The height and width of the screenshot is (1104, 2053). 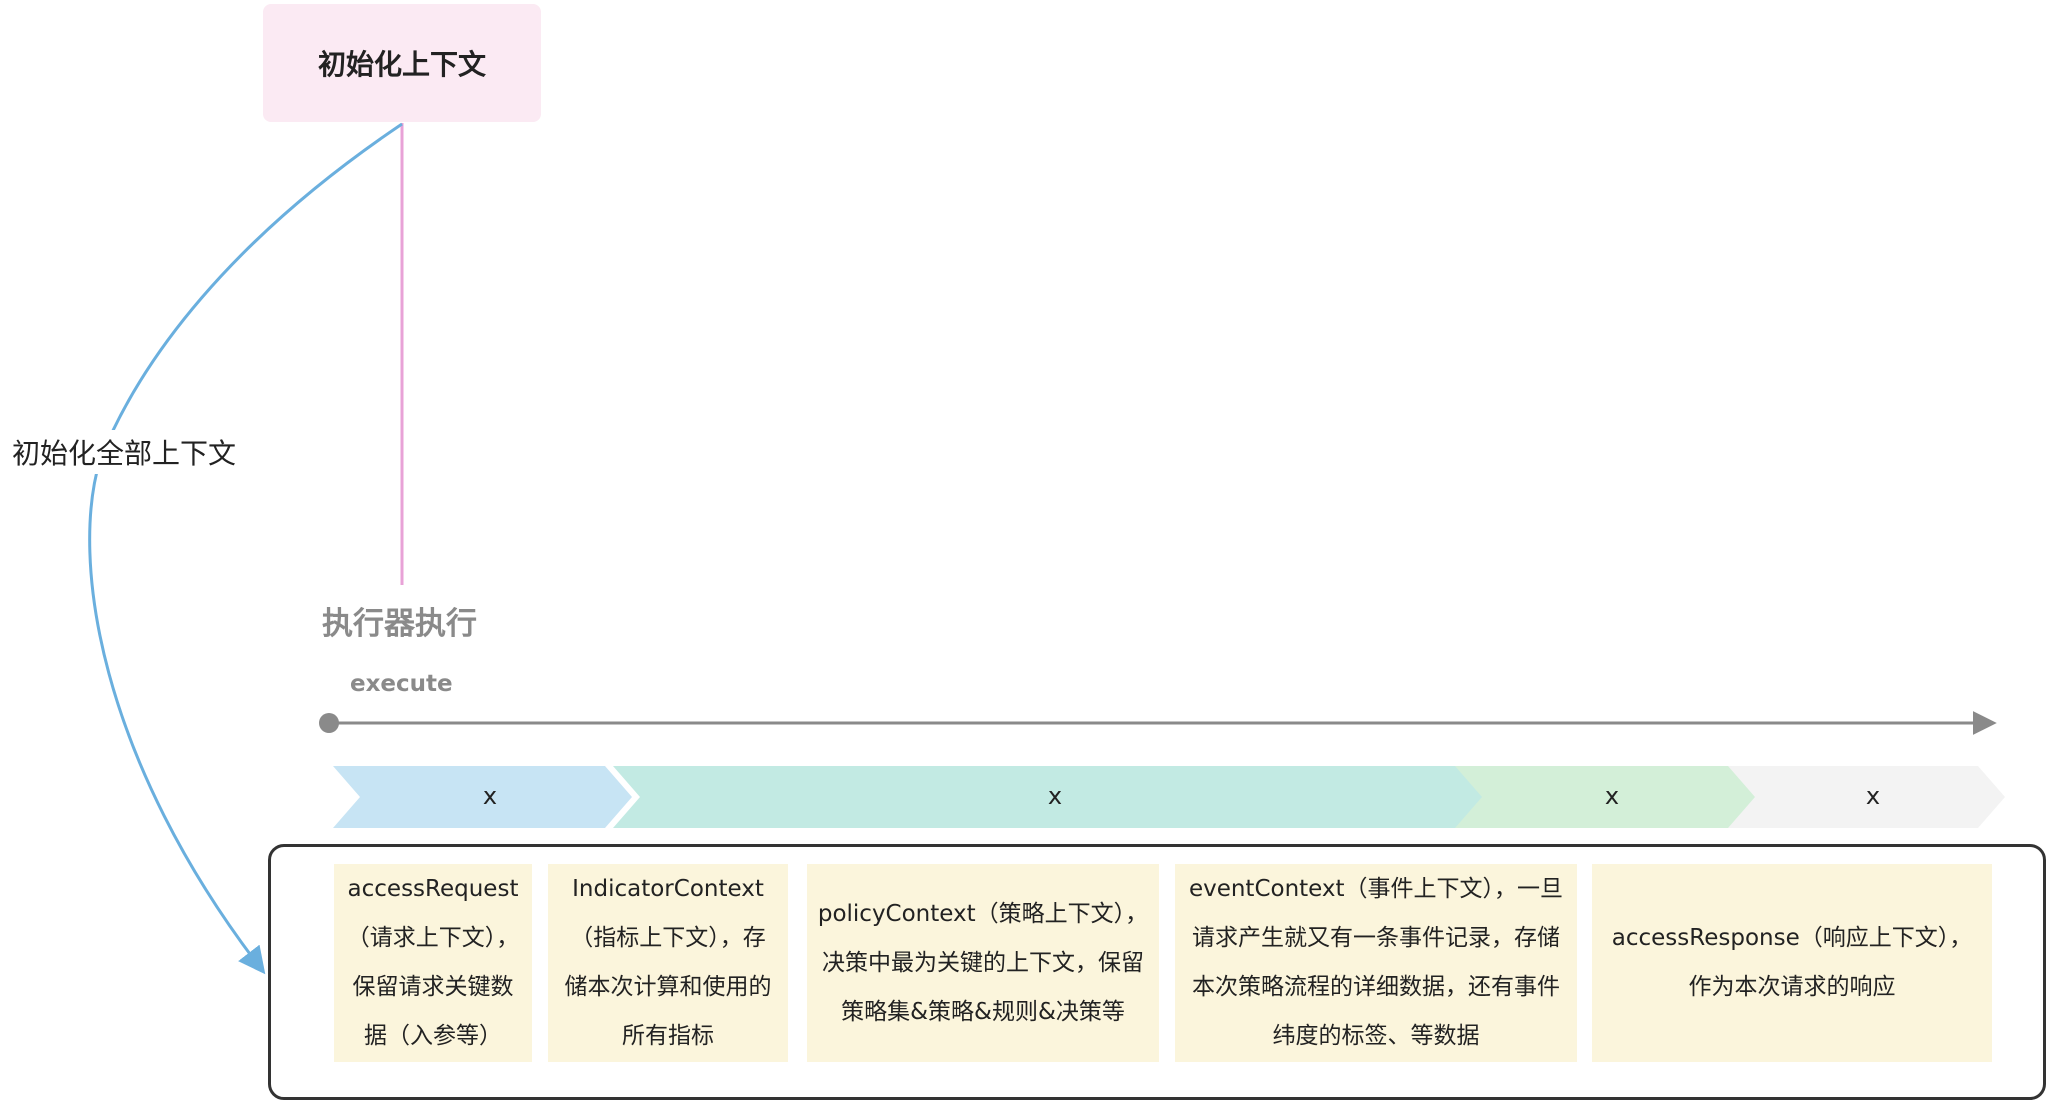 What do you see at coordinates (1873, 796) in the screenshot?
I see `stage-label-4: x` at bounding box center [1873, 796].